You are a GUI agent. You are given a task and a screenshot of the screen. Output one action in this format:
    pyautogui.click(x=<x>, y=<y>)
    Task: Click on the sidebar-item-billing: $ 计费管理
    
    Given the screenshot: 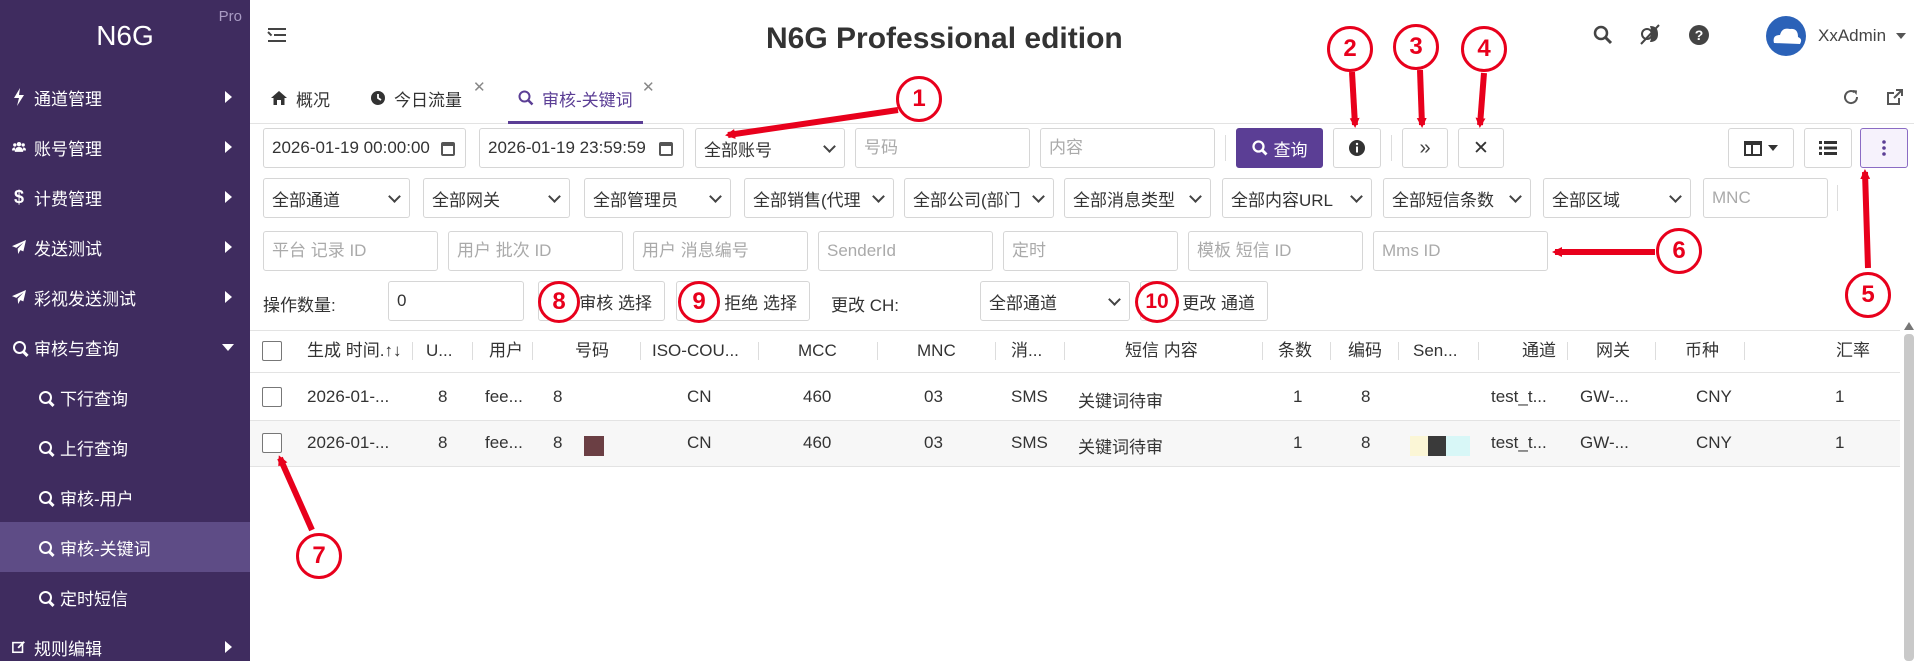 What is the action you would take?
    pyautogui.click(x=125, y=197)
    